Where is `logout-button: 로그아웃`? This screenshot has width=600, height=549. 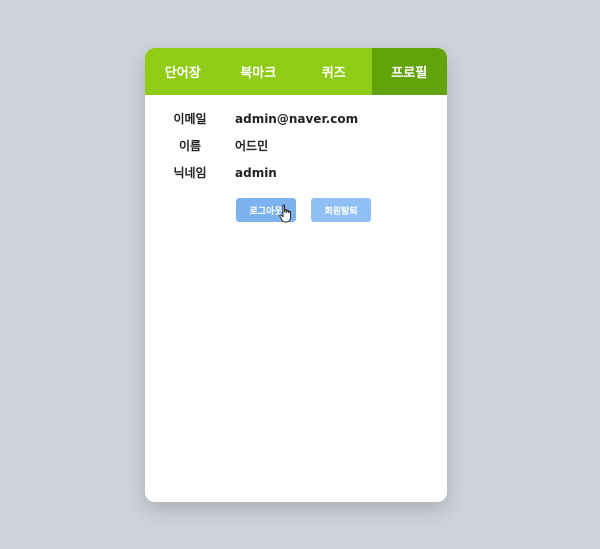
logout-button: 로그아웃 is located at coordinates (266, 210).